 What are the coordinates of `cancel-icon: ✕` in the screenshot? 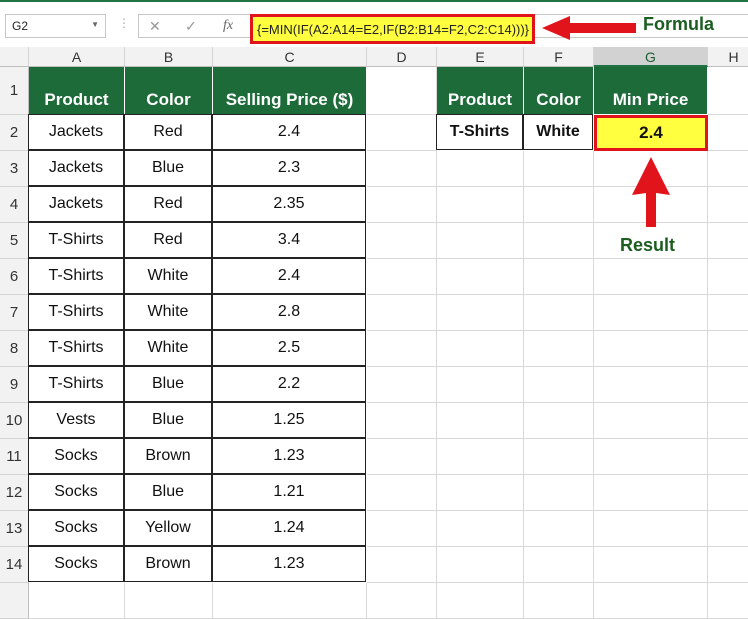 It's located at (155, 26).